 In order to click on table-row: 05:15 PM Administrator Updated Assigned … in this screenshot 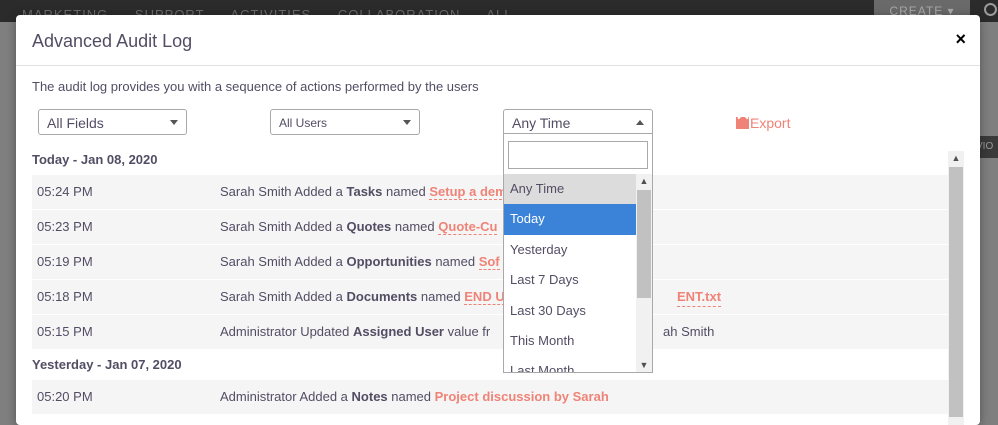, I will do `click(490, 332)`.